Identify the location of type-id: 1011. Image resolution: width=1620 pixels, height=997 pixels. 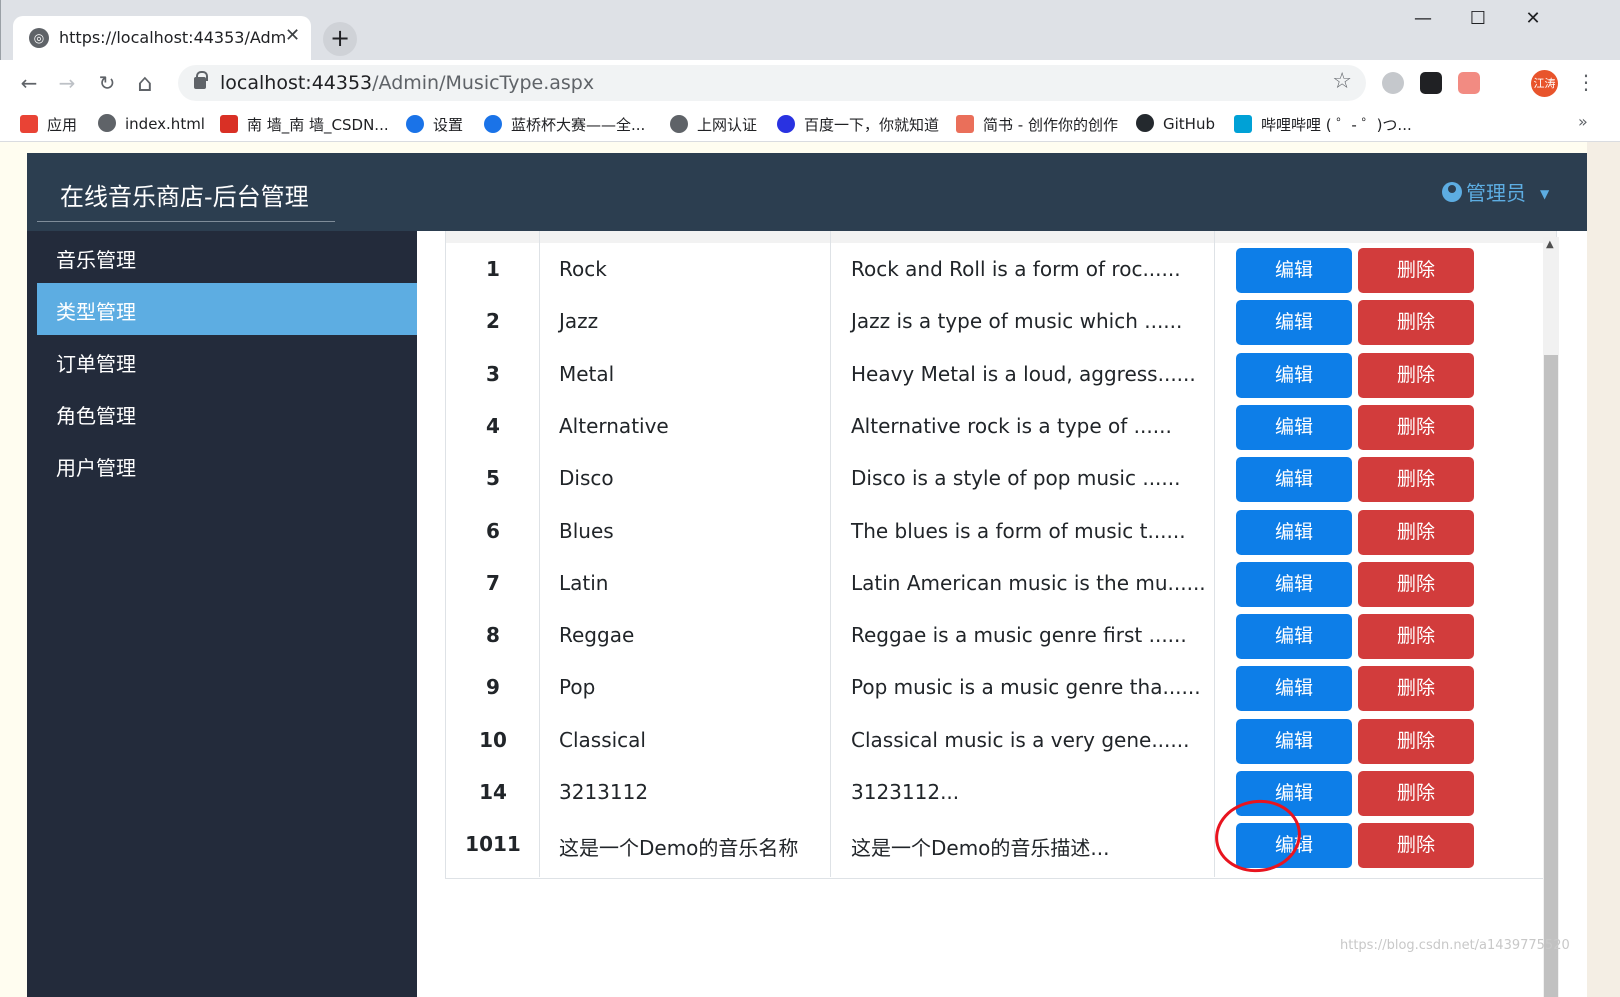
(493, 844).